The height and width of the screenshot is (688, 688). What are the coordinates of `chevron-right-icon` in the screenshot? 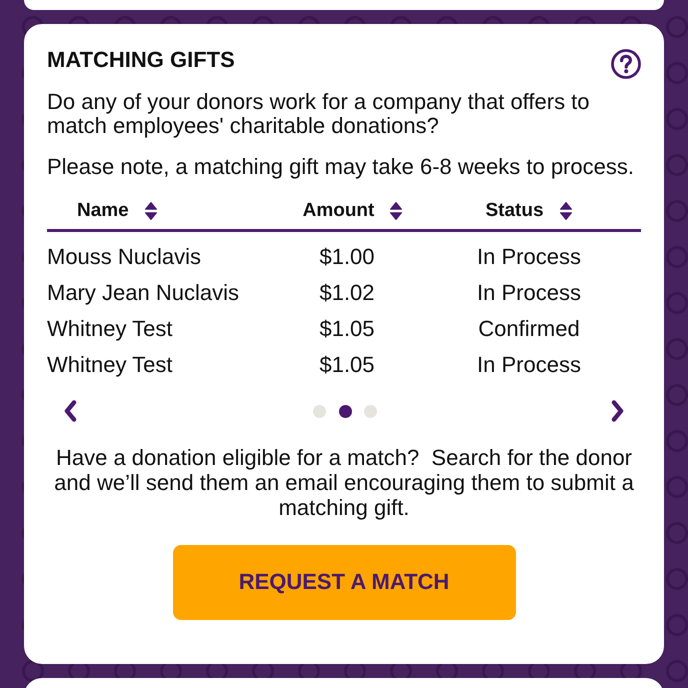 It's located at (618, 411).